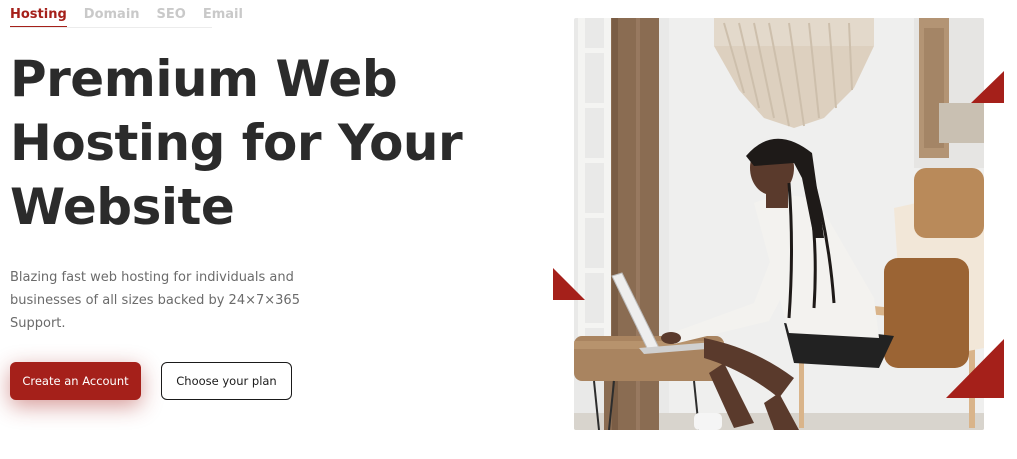 Image resolution: width=1017 pixels, height=459 pixels. I want to click on tab-email: Email, so click(223, 17).